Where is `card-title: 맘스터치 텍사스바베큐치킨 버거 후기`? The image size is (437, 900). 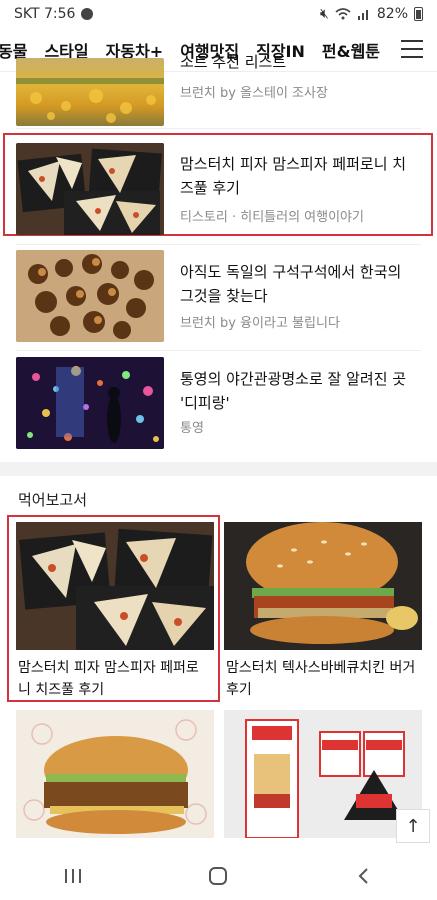 card-title: 맘스터치 텍사스바베큐치킨 버거 후기 is located at coordinates (321, 679).